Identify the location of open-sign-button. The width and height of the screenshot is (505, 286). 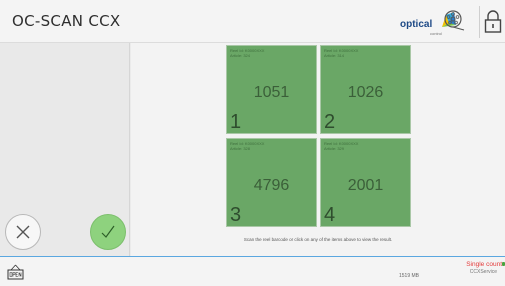
(15, 272).